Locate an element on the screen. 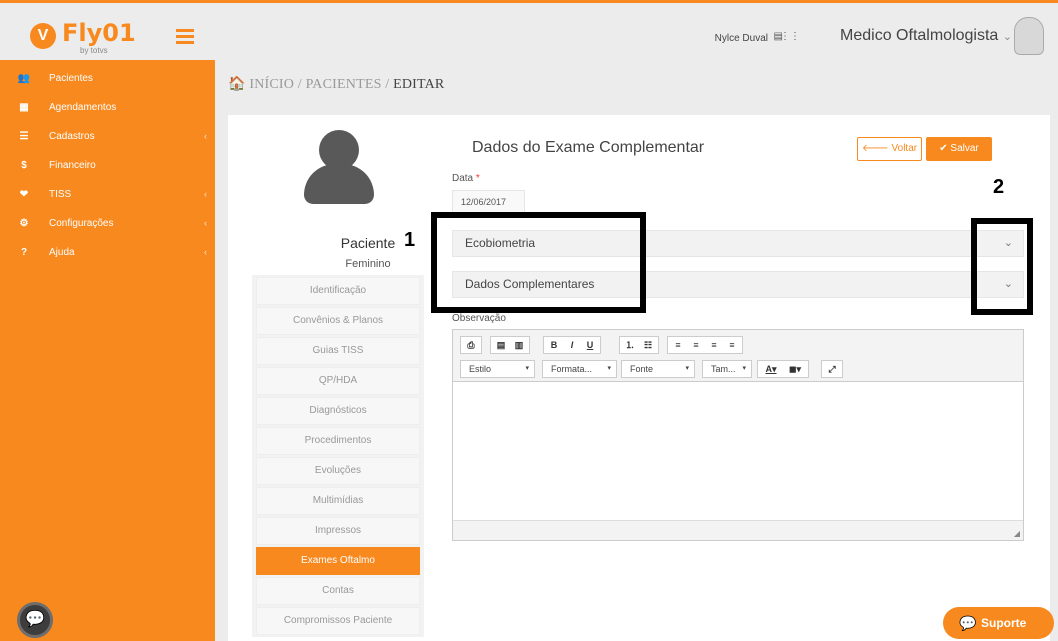 This screenshot has height=641, width=1058. sidebar-item-label: Ajuda is located at coordinates (62, 252).